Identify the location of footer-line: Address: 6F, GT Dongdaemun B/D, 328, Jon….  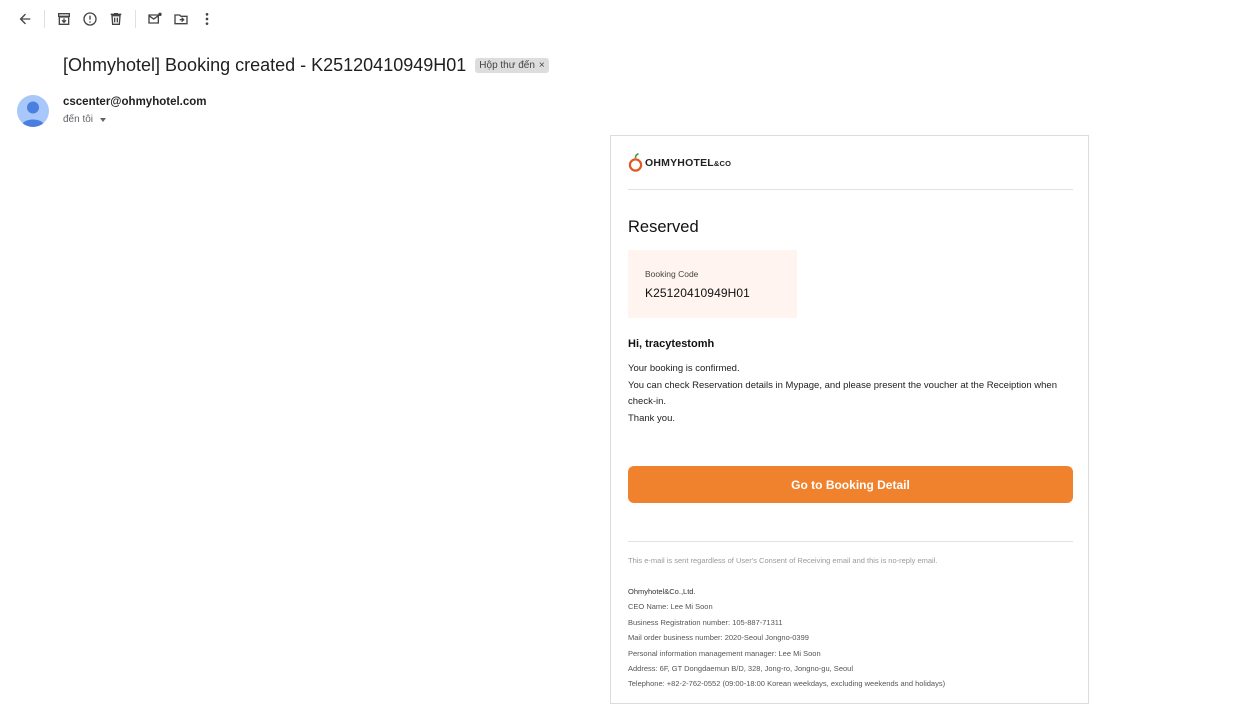
(740, 669).